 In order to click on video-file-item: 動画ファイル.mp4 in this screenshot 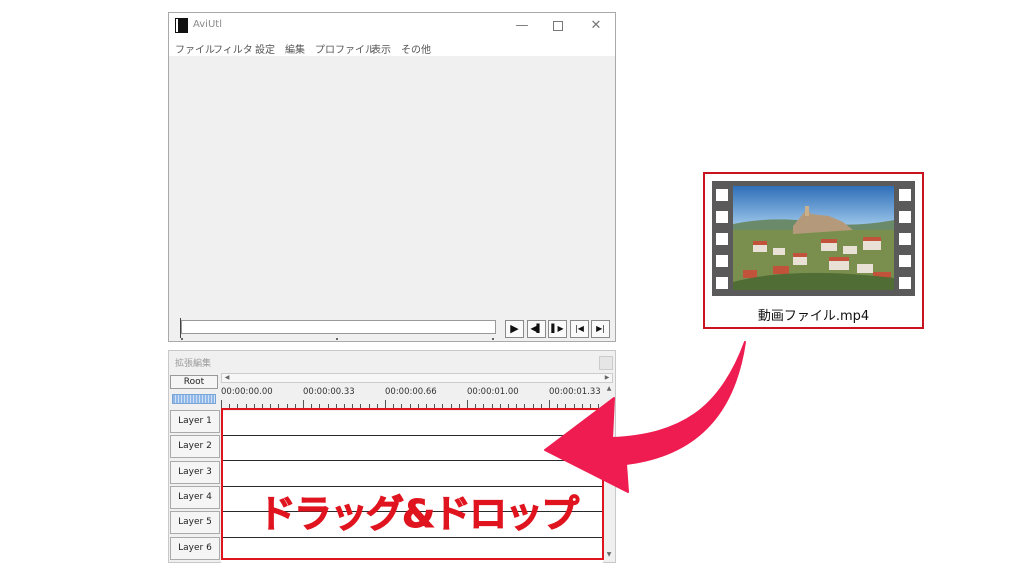, I will do `click(813, 250)`.